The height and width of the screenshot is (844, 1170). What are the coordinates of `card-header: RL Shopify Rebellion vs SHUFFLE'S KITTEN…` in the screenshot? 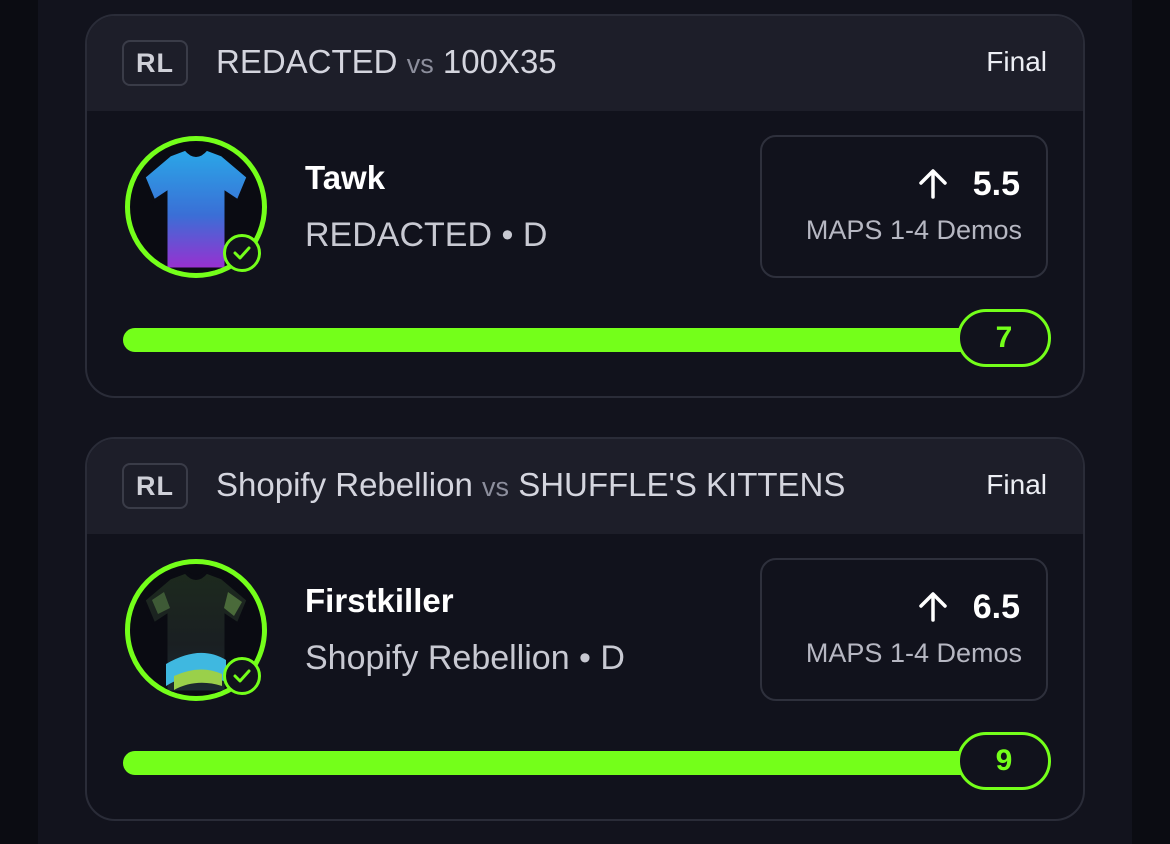 It's located at (585, 486).